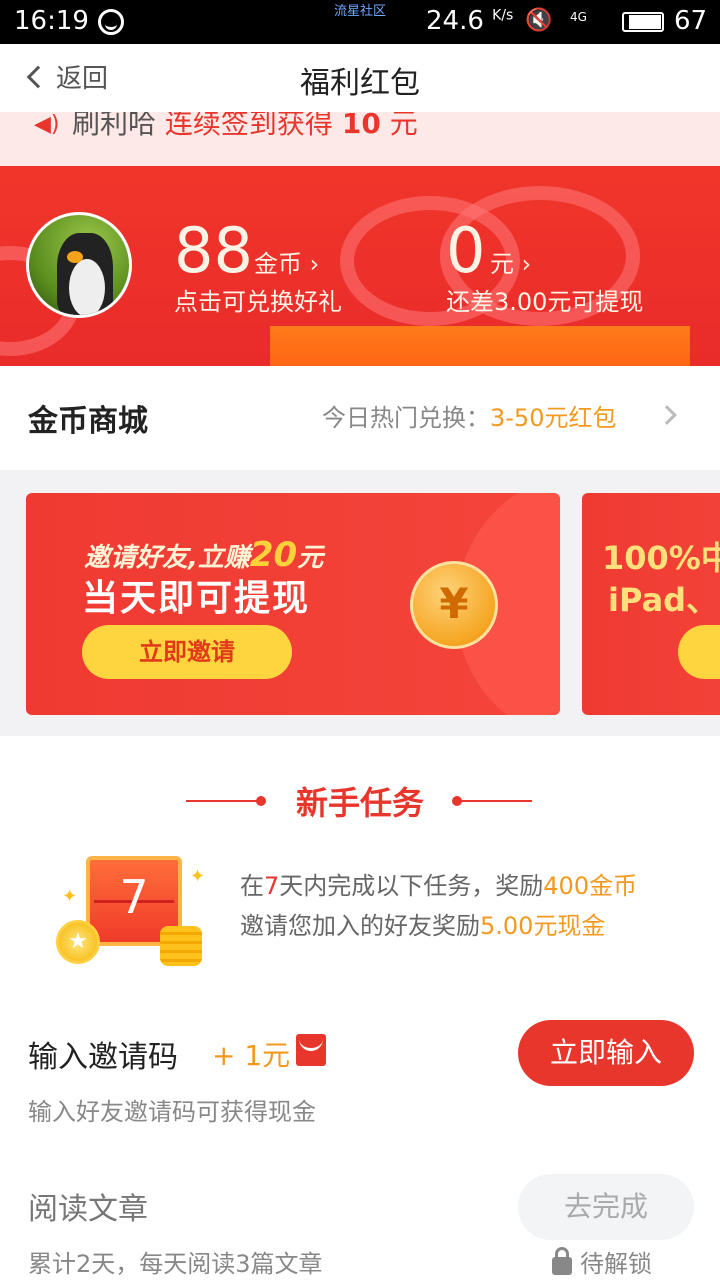  What do you see at coordinates (47, 124) in the screenshot?
I see `speaker-icon: ◀)` at bounding box center [47, 124].